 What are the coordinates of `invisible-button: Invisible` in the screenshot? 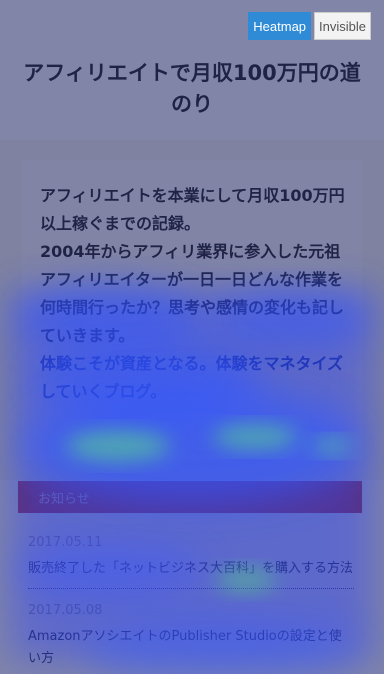 It's located at (342, 26).